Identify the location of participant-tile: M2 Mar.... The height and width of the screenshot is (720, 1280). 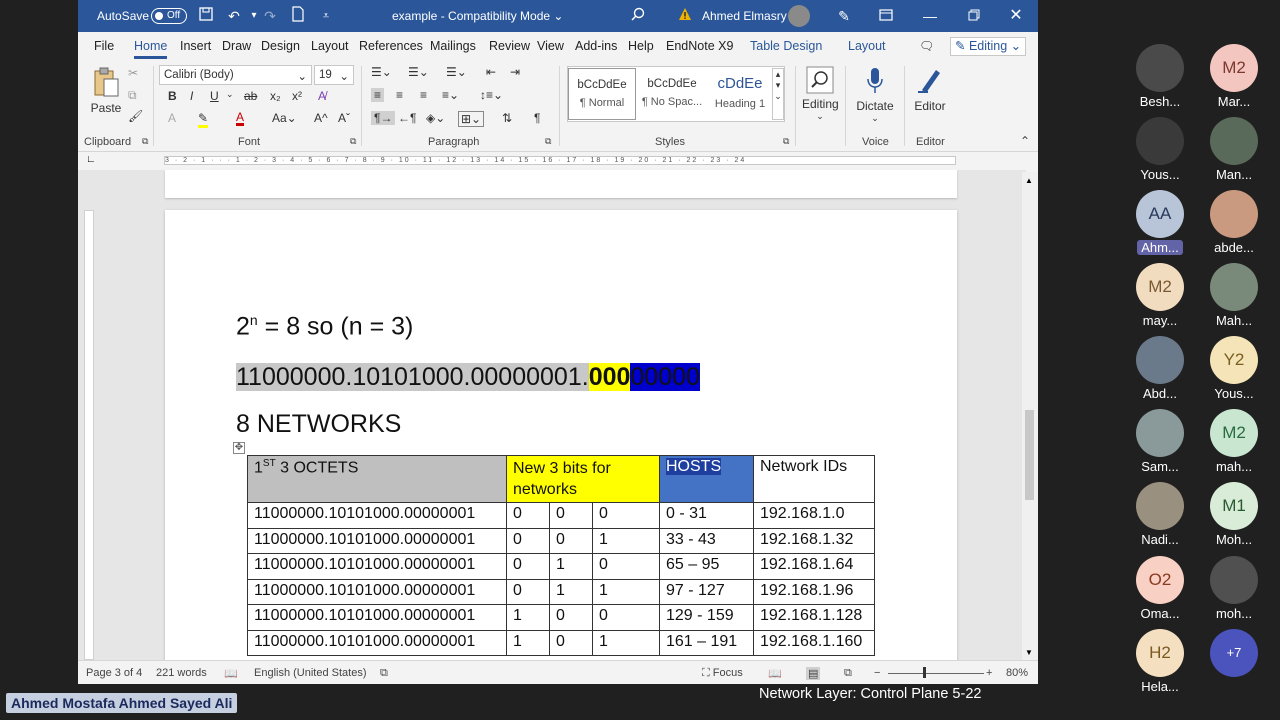
(1234, 76).